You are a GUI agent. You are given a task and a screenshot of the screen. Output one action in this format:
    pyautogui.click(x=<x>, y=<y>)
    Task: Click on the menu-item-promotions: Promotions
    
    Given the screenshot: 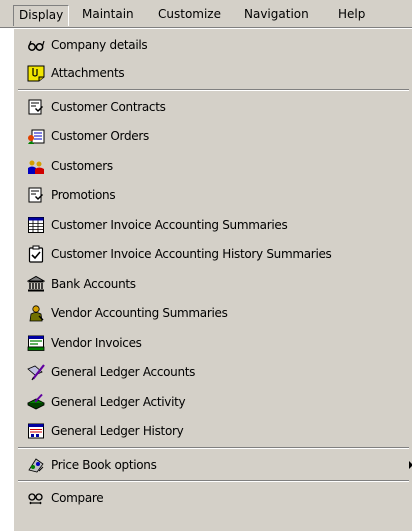 What is the action you would take?
    pyautogui.click(x=213, y=195)
    